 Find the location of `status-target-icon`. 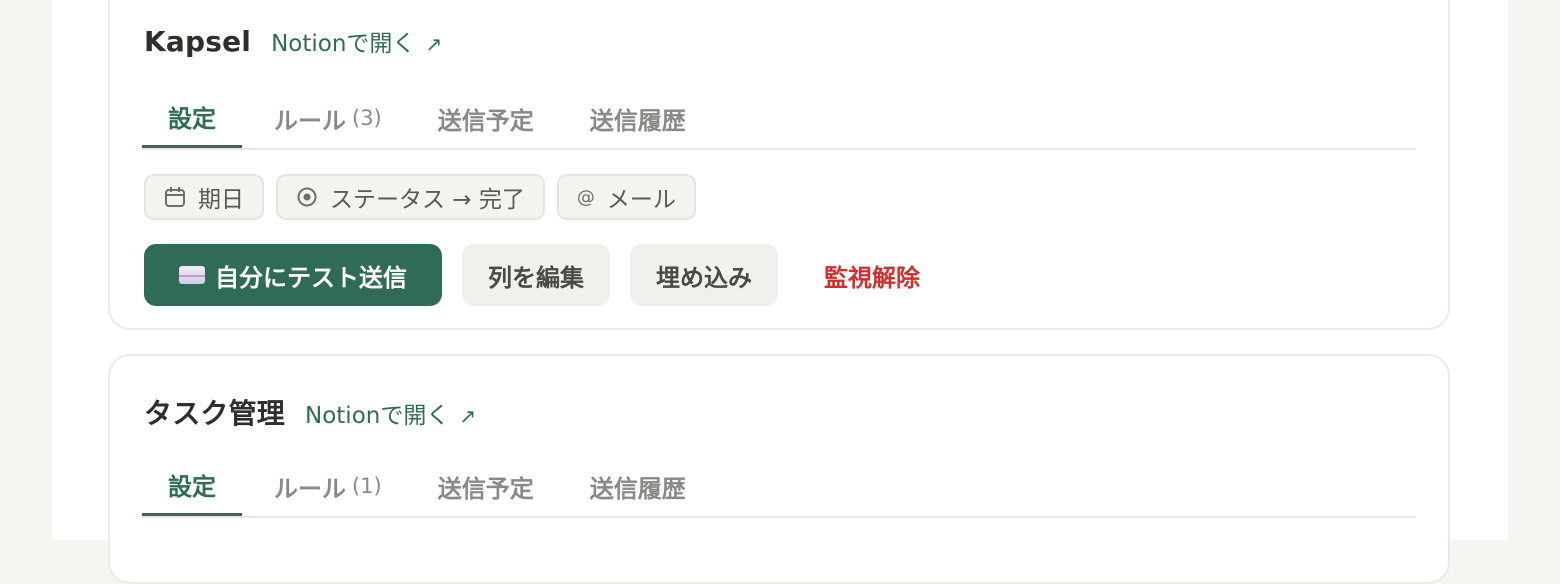

status-target-icon is located at coordinates (307, 197).